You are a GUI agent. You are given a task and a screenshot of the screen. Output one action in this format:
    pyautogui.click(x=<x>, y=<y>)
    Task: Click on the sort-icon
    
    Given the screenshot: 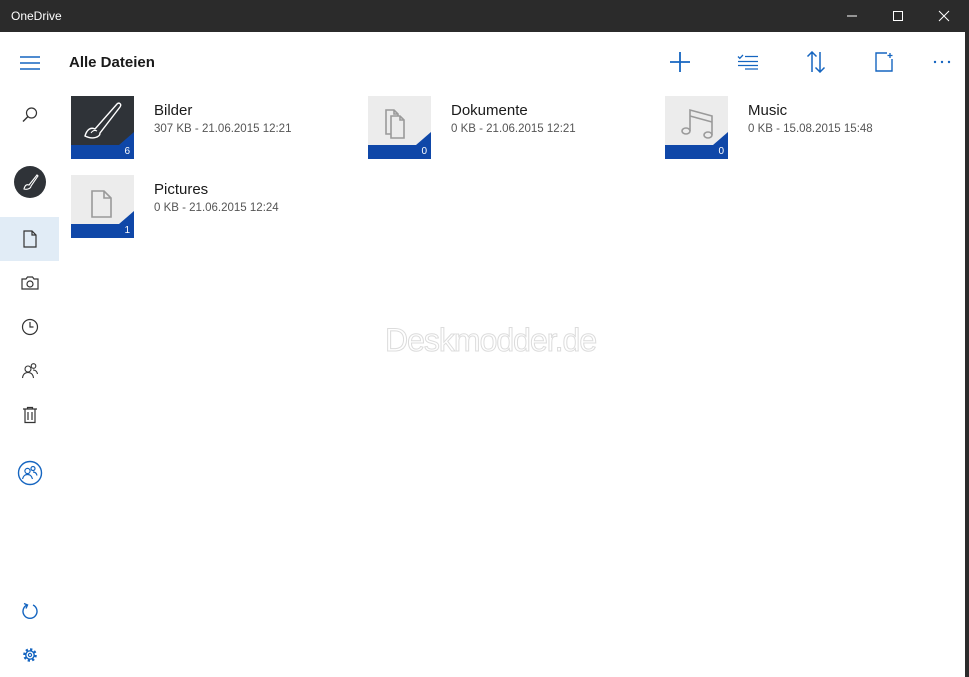 What is the action you would take?
    pyautogui.click(x=816, y=62)
    